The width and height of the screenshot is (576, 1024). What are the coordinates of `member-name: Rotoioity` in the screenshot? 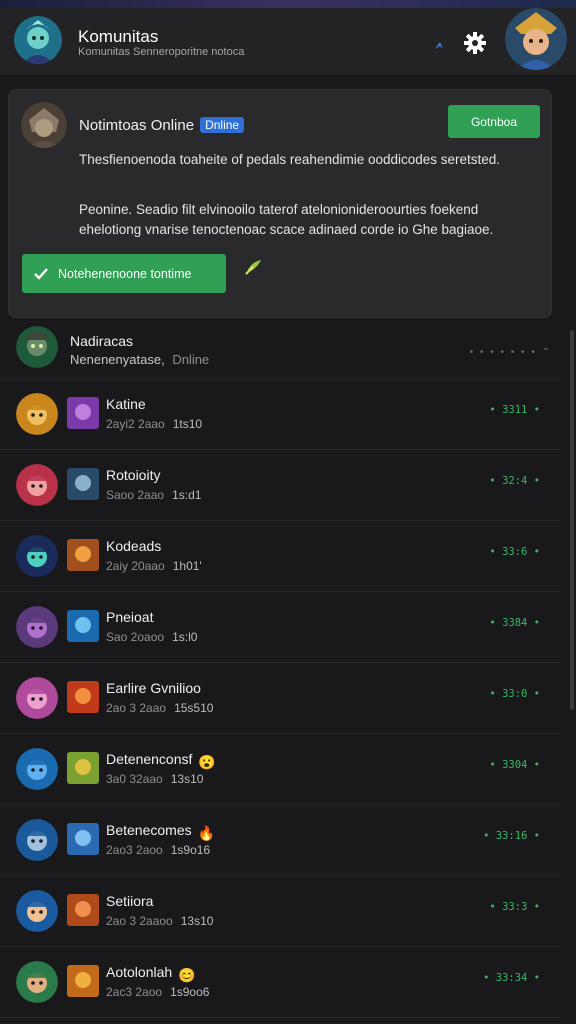 It's located at (133, 475).